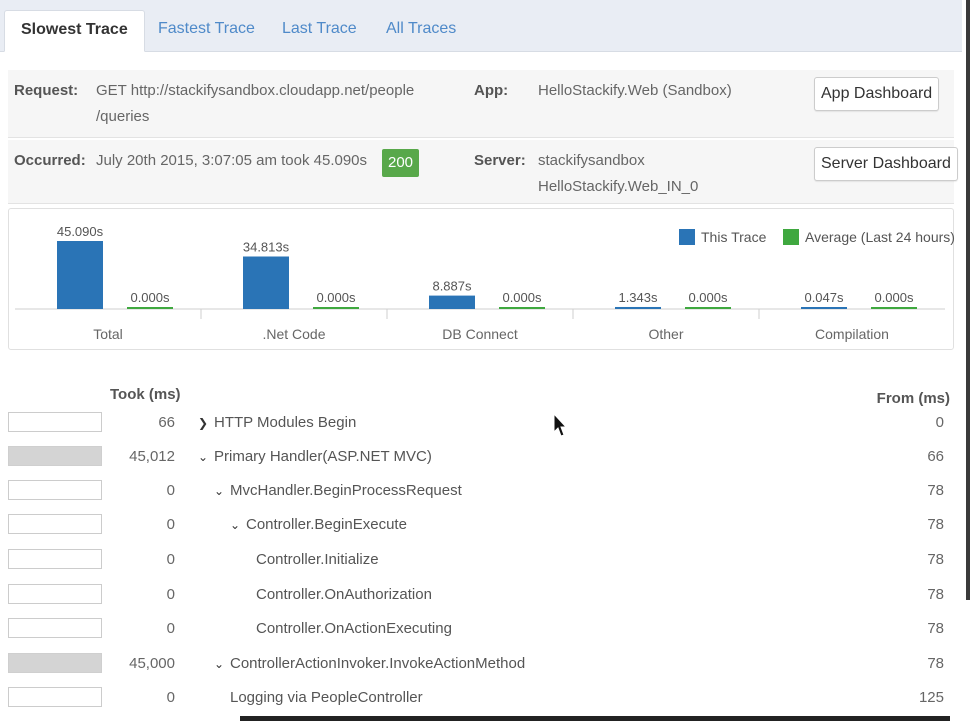 The width and height of the screenshot is (970, 721). Describe the element at coordinates (74, 31) in the screenshot. I see `tab-slowest-trace: Slowest Trace` at that location.